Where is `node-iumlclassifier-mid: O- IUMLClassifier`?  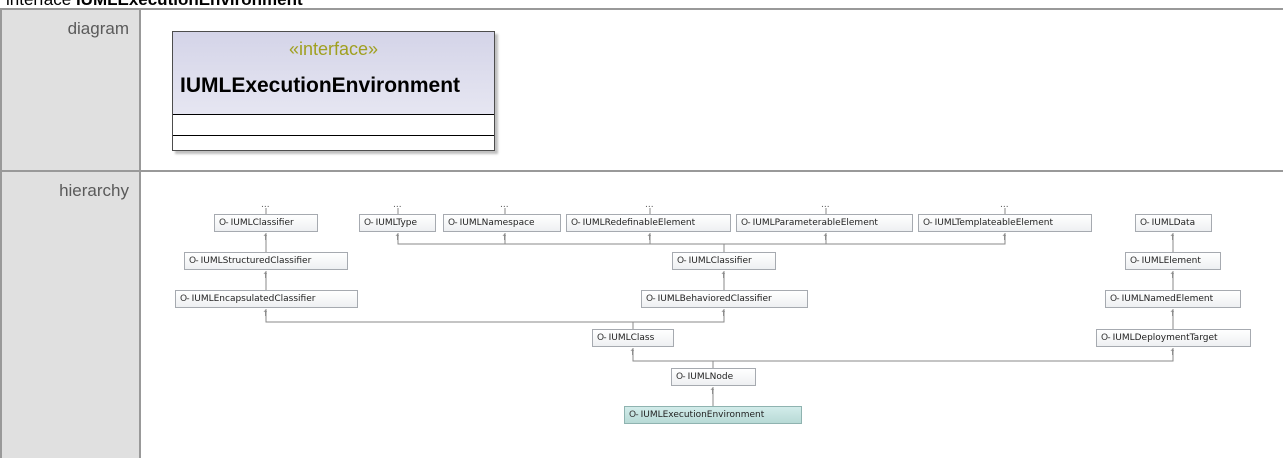 node-iumlclassifier-mid: O- IUMLClassifier is located at coordinates (724, 261).